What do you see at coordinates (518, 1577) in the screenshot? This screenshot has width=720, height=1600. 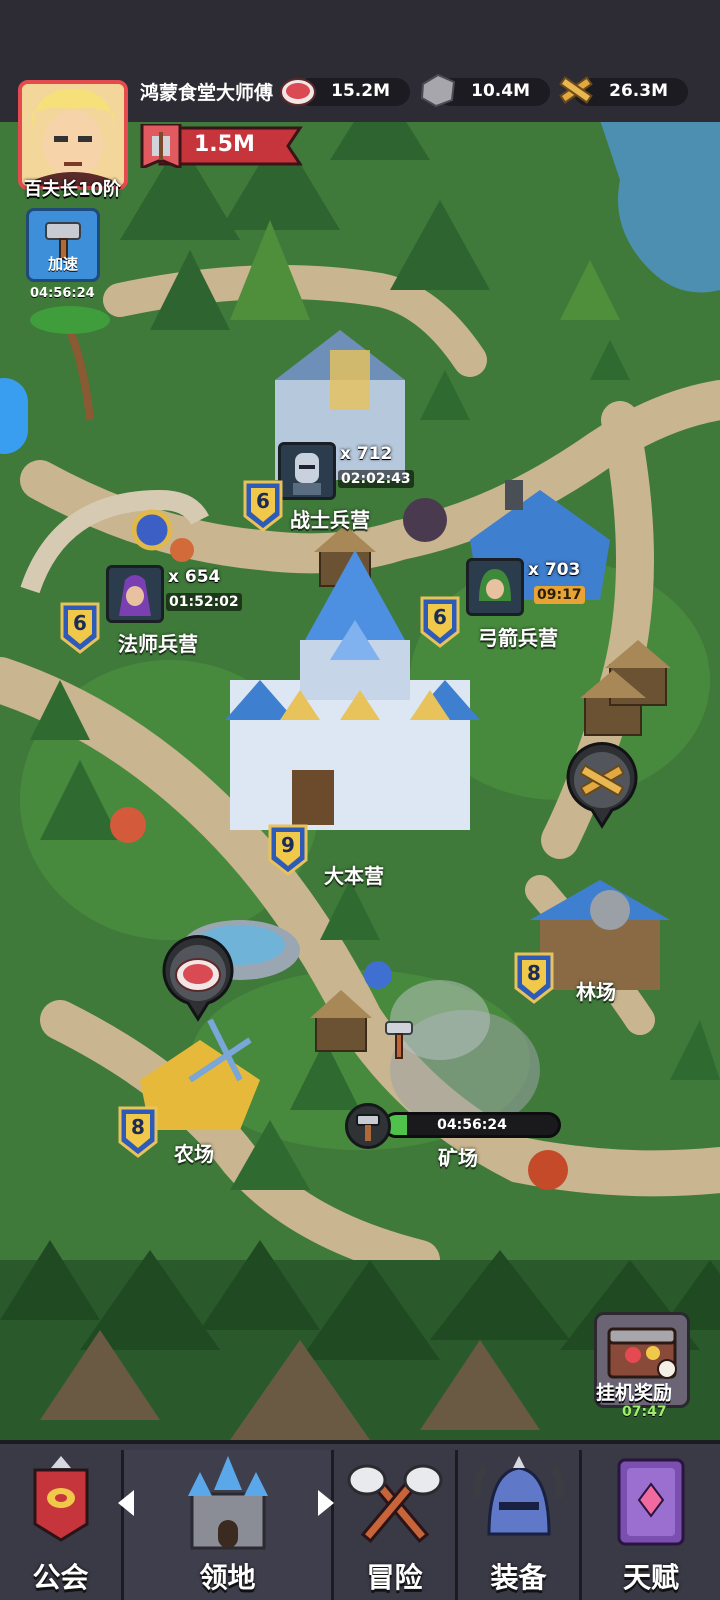 I see `tab-equipment-label: 装备` at bounding box center [518, 1577].